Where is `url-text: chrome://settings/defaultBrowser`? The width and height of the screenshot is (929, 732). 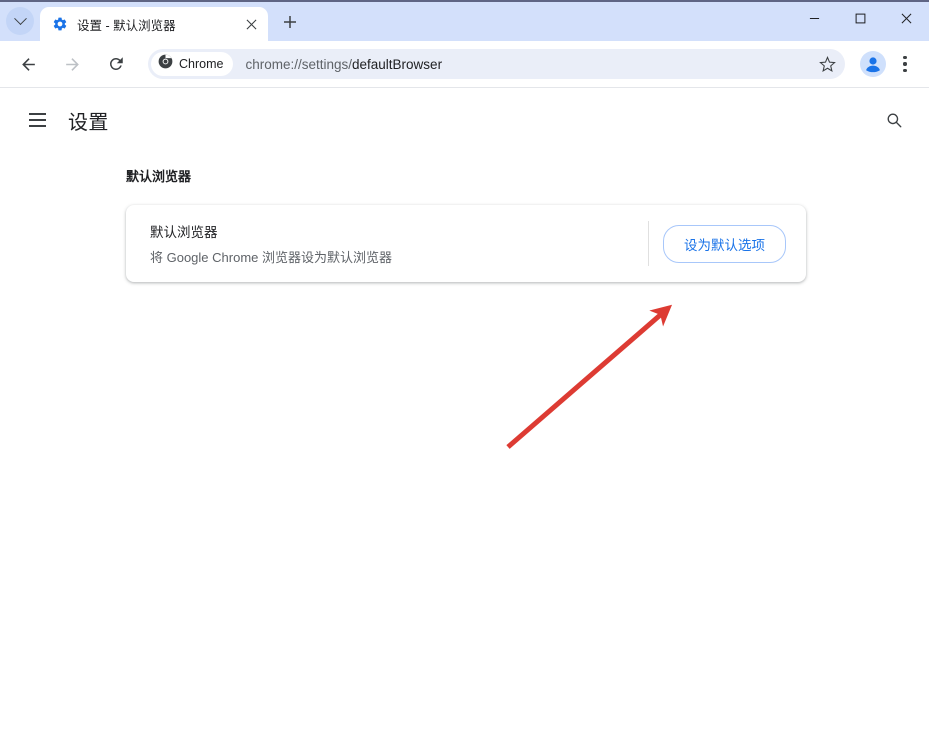
url-text: chrome://settings/defaultBrowser is located at coordinates (529, 64).